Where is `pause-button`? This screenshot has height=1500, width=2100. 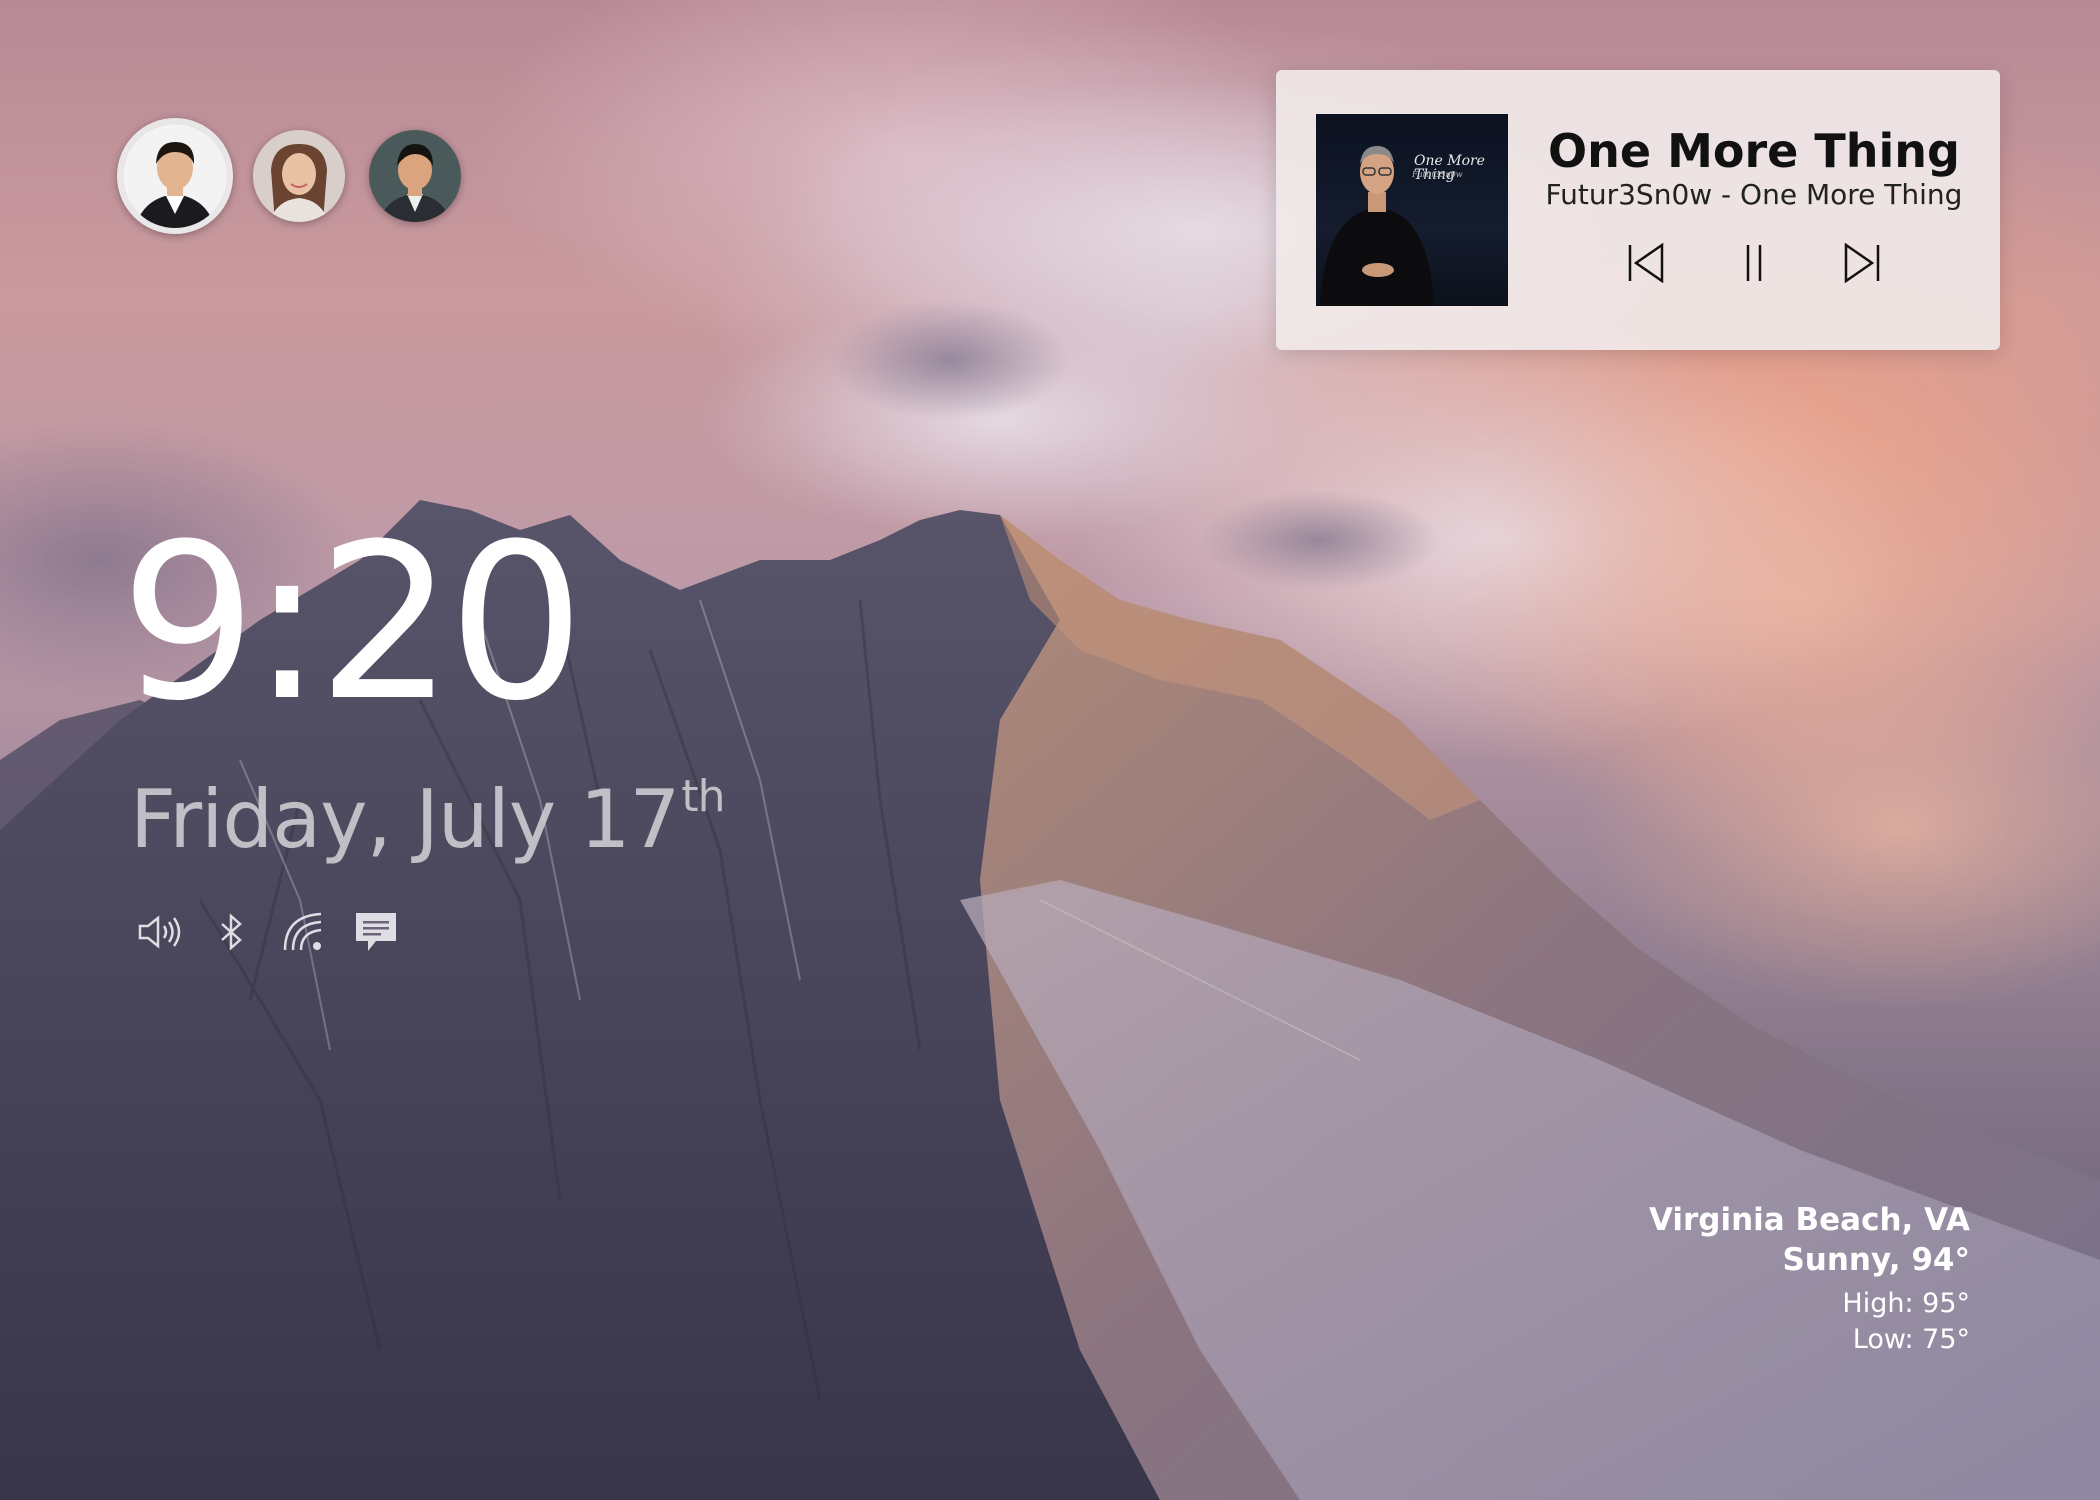 pause-button is located at coordinates (1754, 263).